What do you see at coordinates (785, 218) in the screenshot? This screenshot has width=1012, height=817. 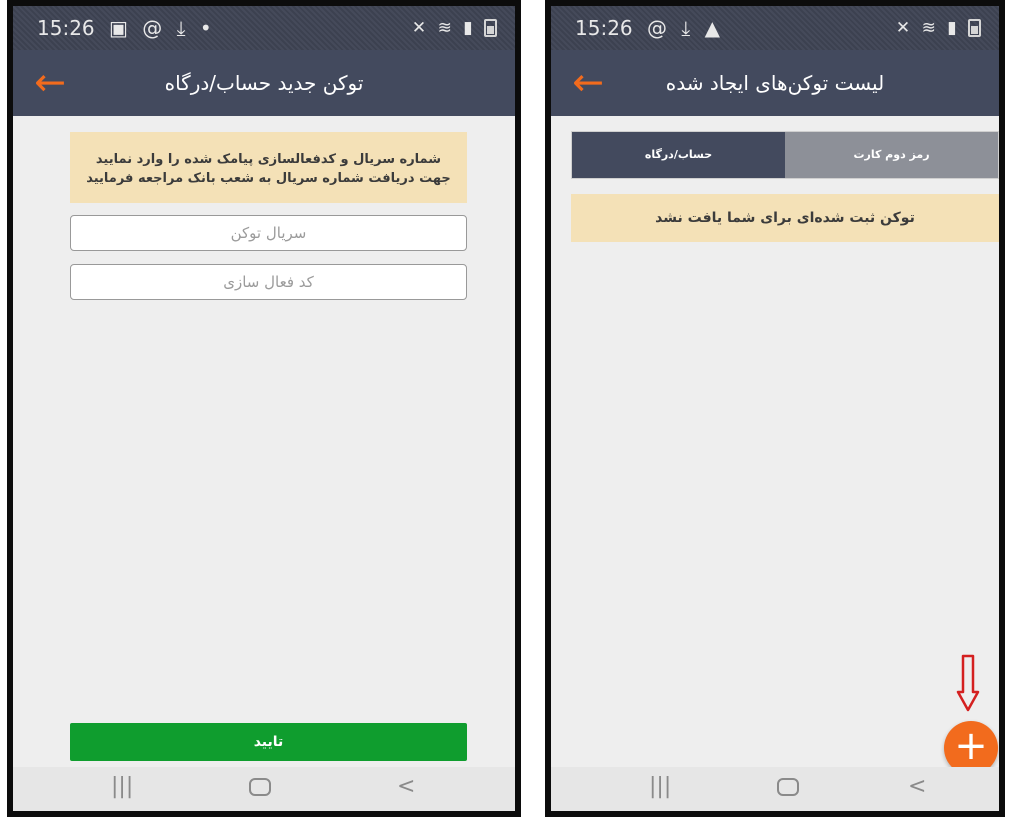 I see `empty-list-message: توکن ثبت شده‌ای برای شما یافت نشد` at bounding box center [785, 218].